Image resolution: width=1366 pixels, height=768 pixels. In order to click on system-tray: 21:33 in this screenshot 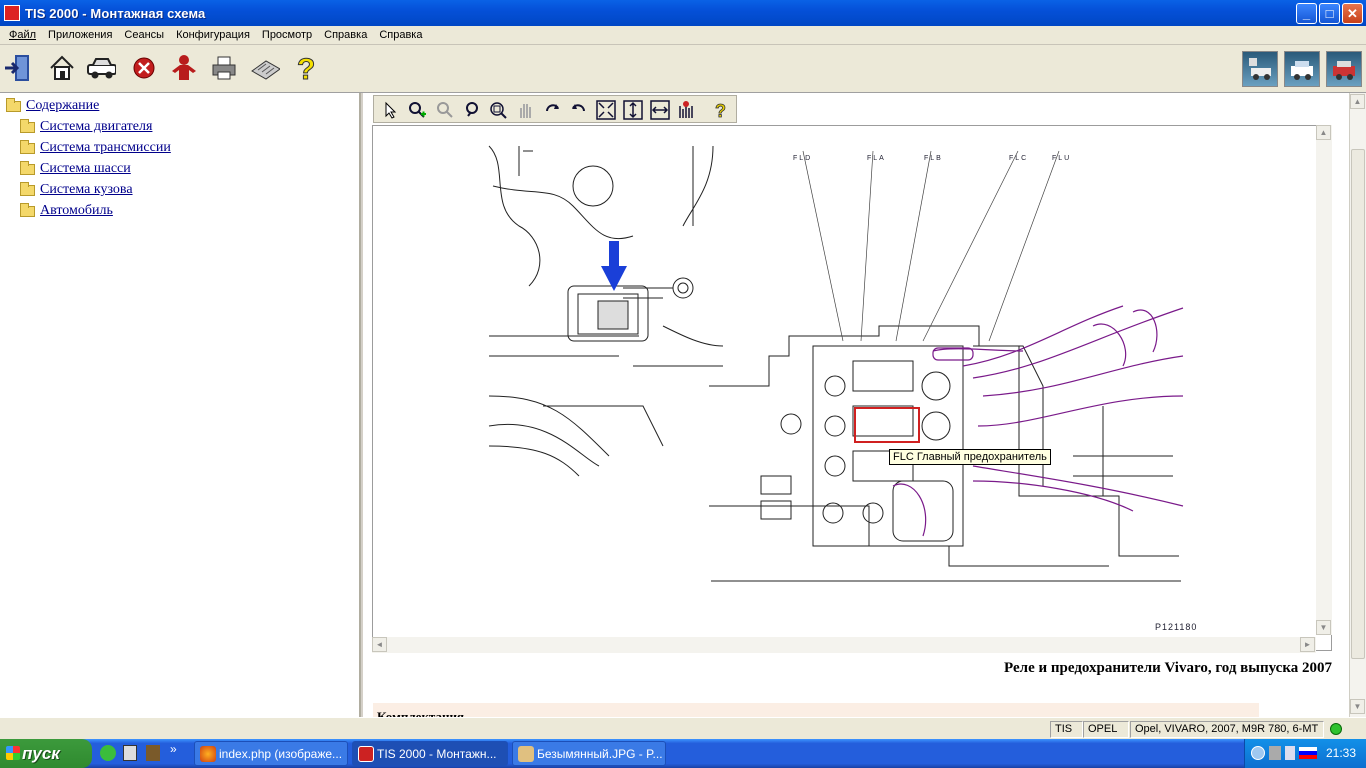, I will do `click(1305, 753)`.